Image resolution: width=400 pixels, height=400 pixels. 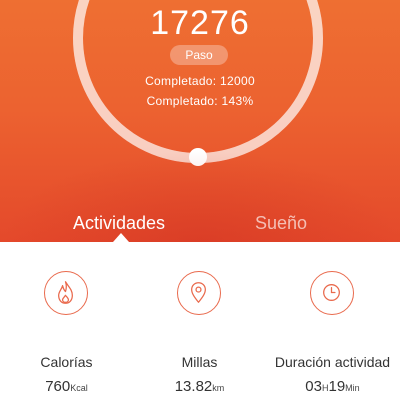 I want to click on tab-sleep: Sueño, so click(x=281, y=223).